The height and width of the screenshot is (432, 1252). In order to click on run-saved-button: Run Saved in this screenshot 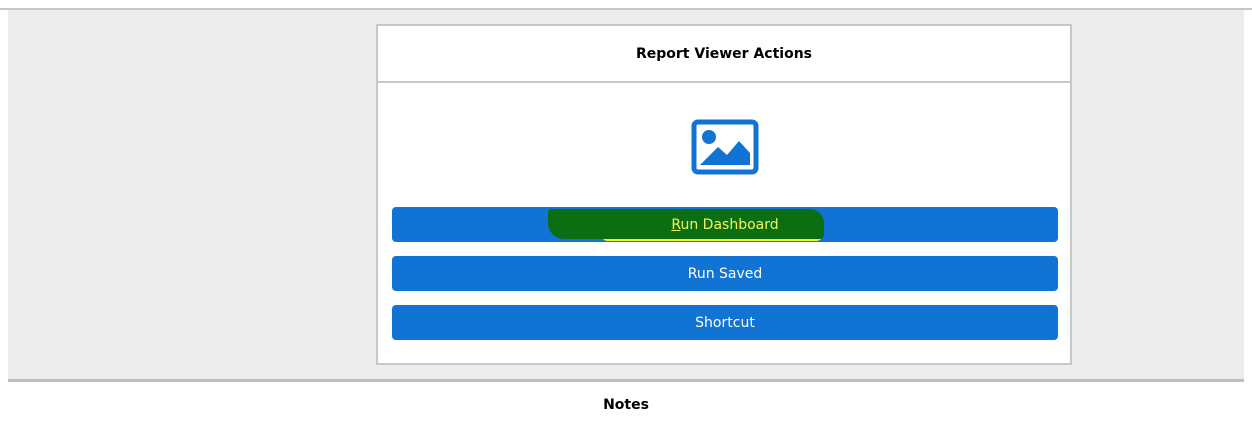, I will do `click(725, 273)`.